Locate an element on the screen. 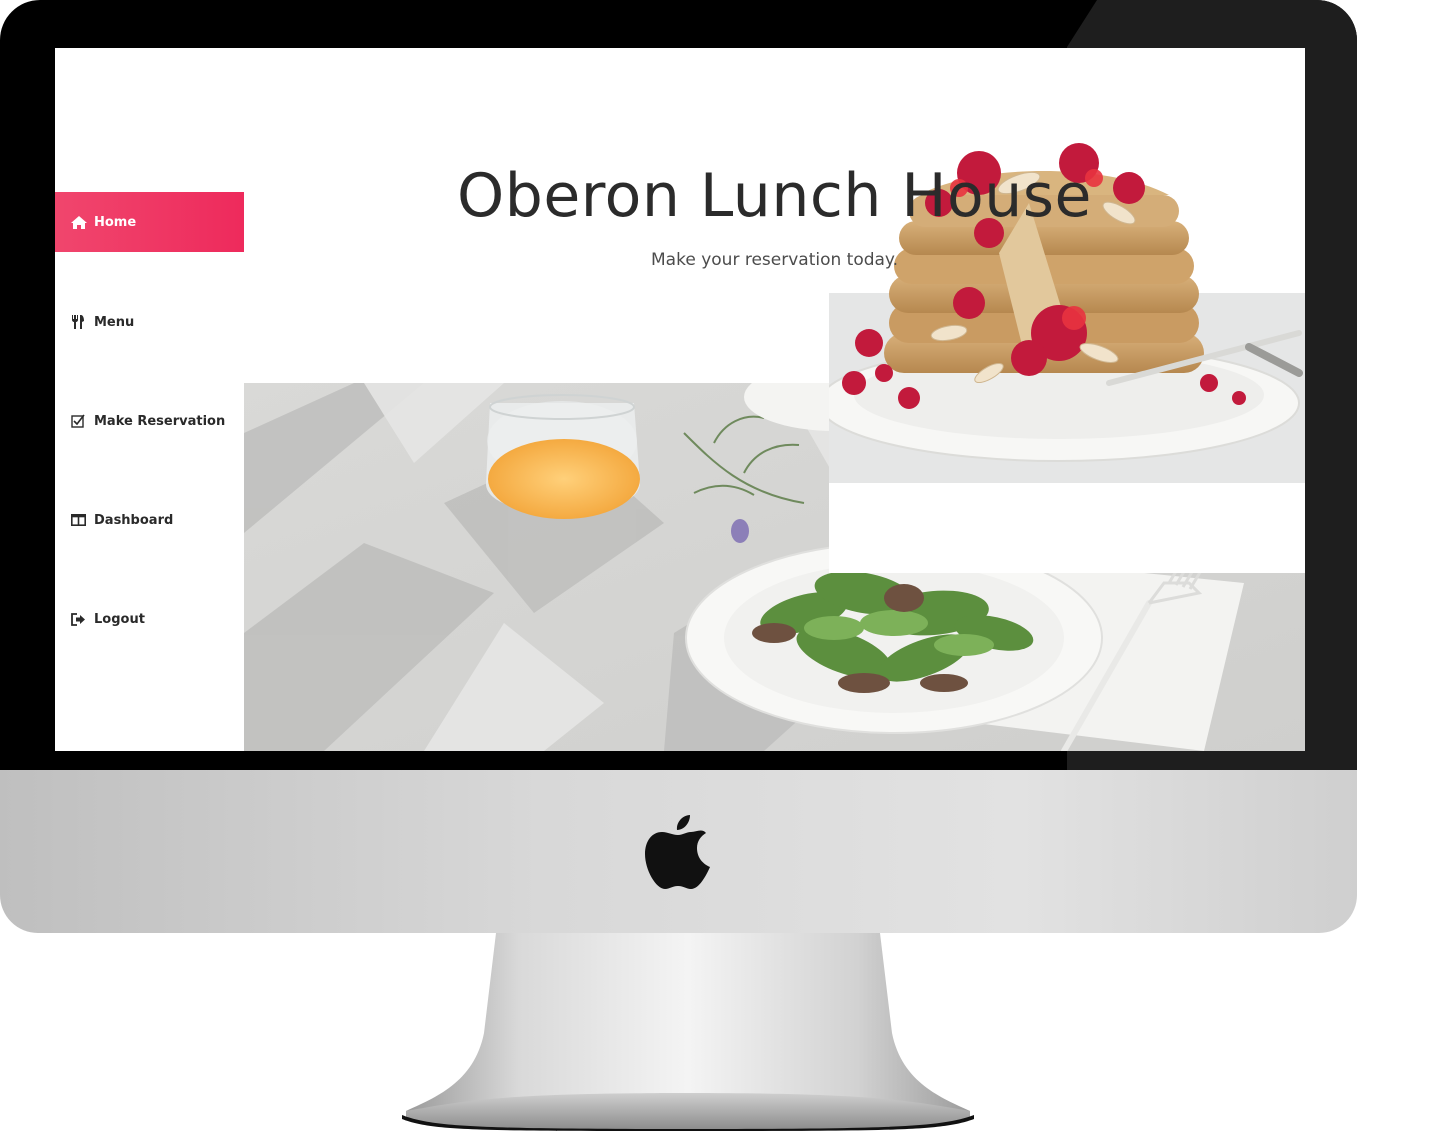 Image resolution: width=1442 pixels, height=1135 pixels. checkbox-icon is located at coordinates (80, 421).